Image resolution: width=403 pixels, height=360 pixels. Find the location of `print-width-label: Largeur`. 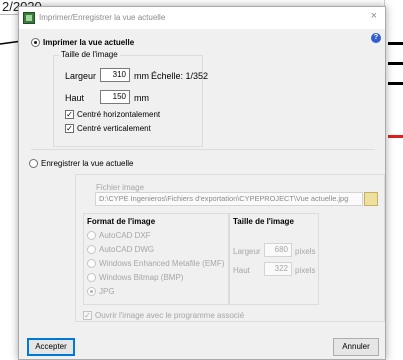

print-width-label: Largeur is located at coordinates (81, 76).